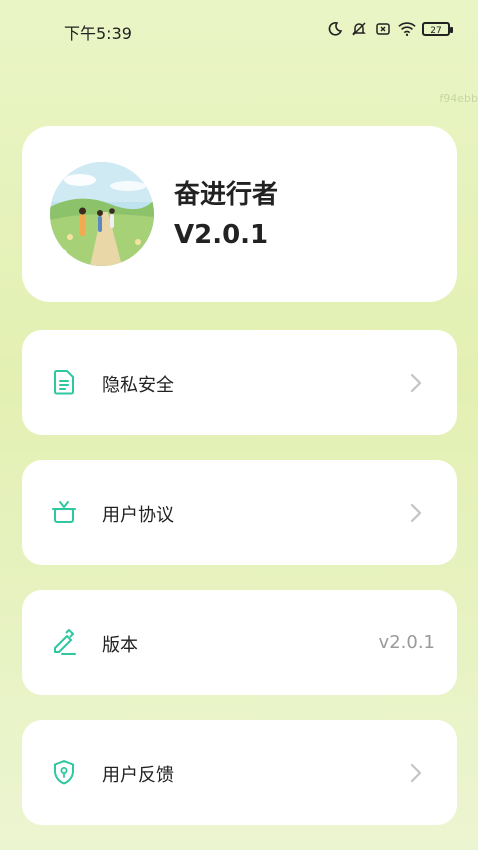 This screenshot has height=850, width=478. Describe the element at coordinates (437, 29) in the screenshot. I see `battery-icon: 27` at that location.